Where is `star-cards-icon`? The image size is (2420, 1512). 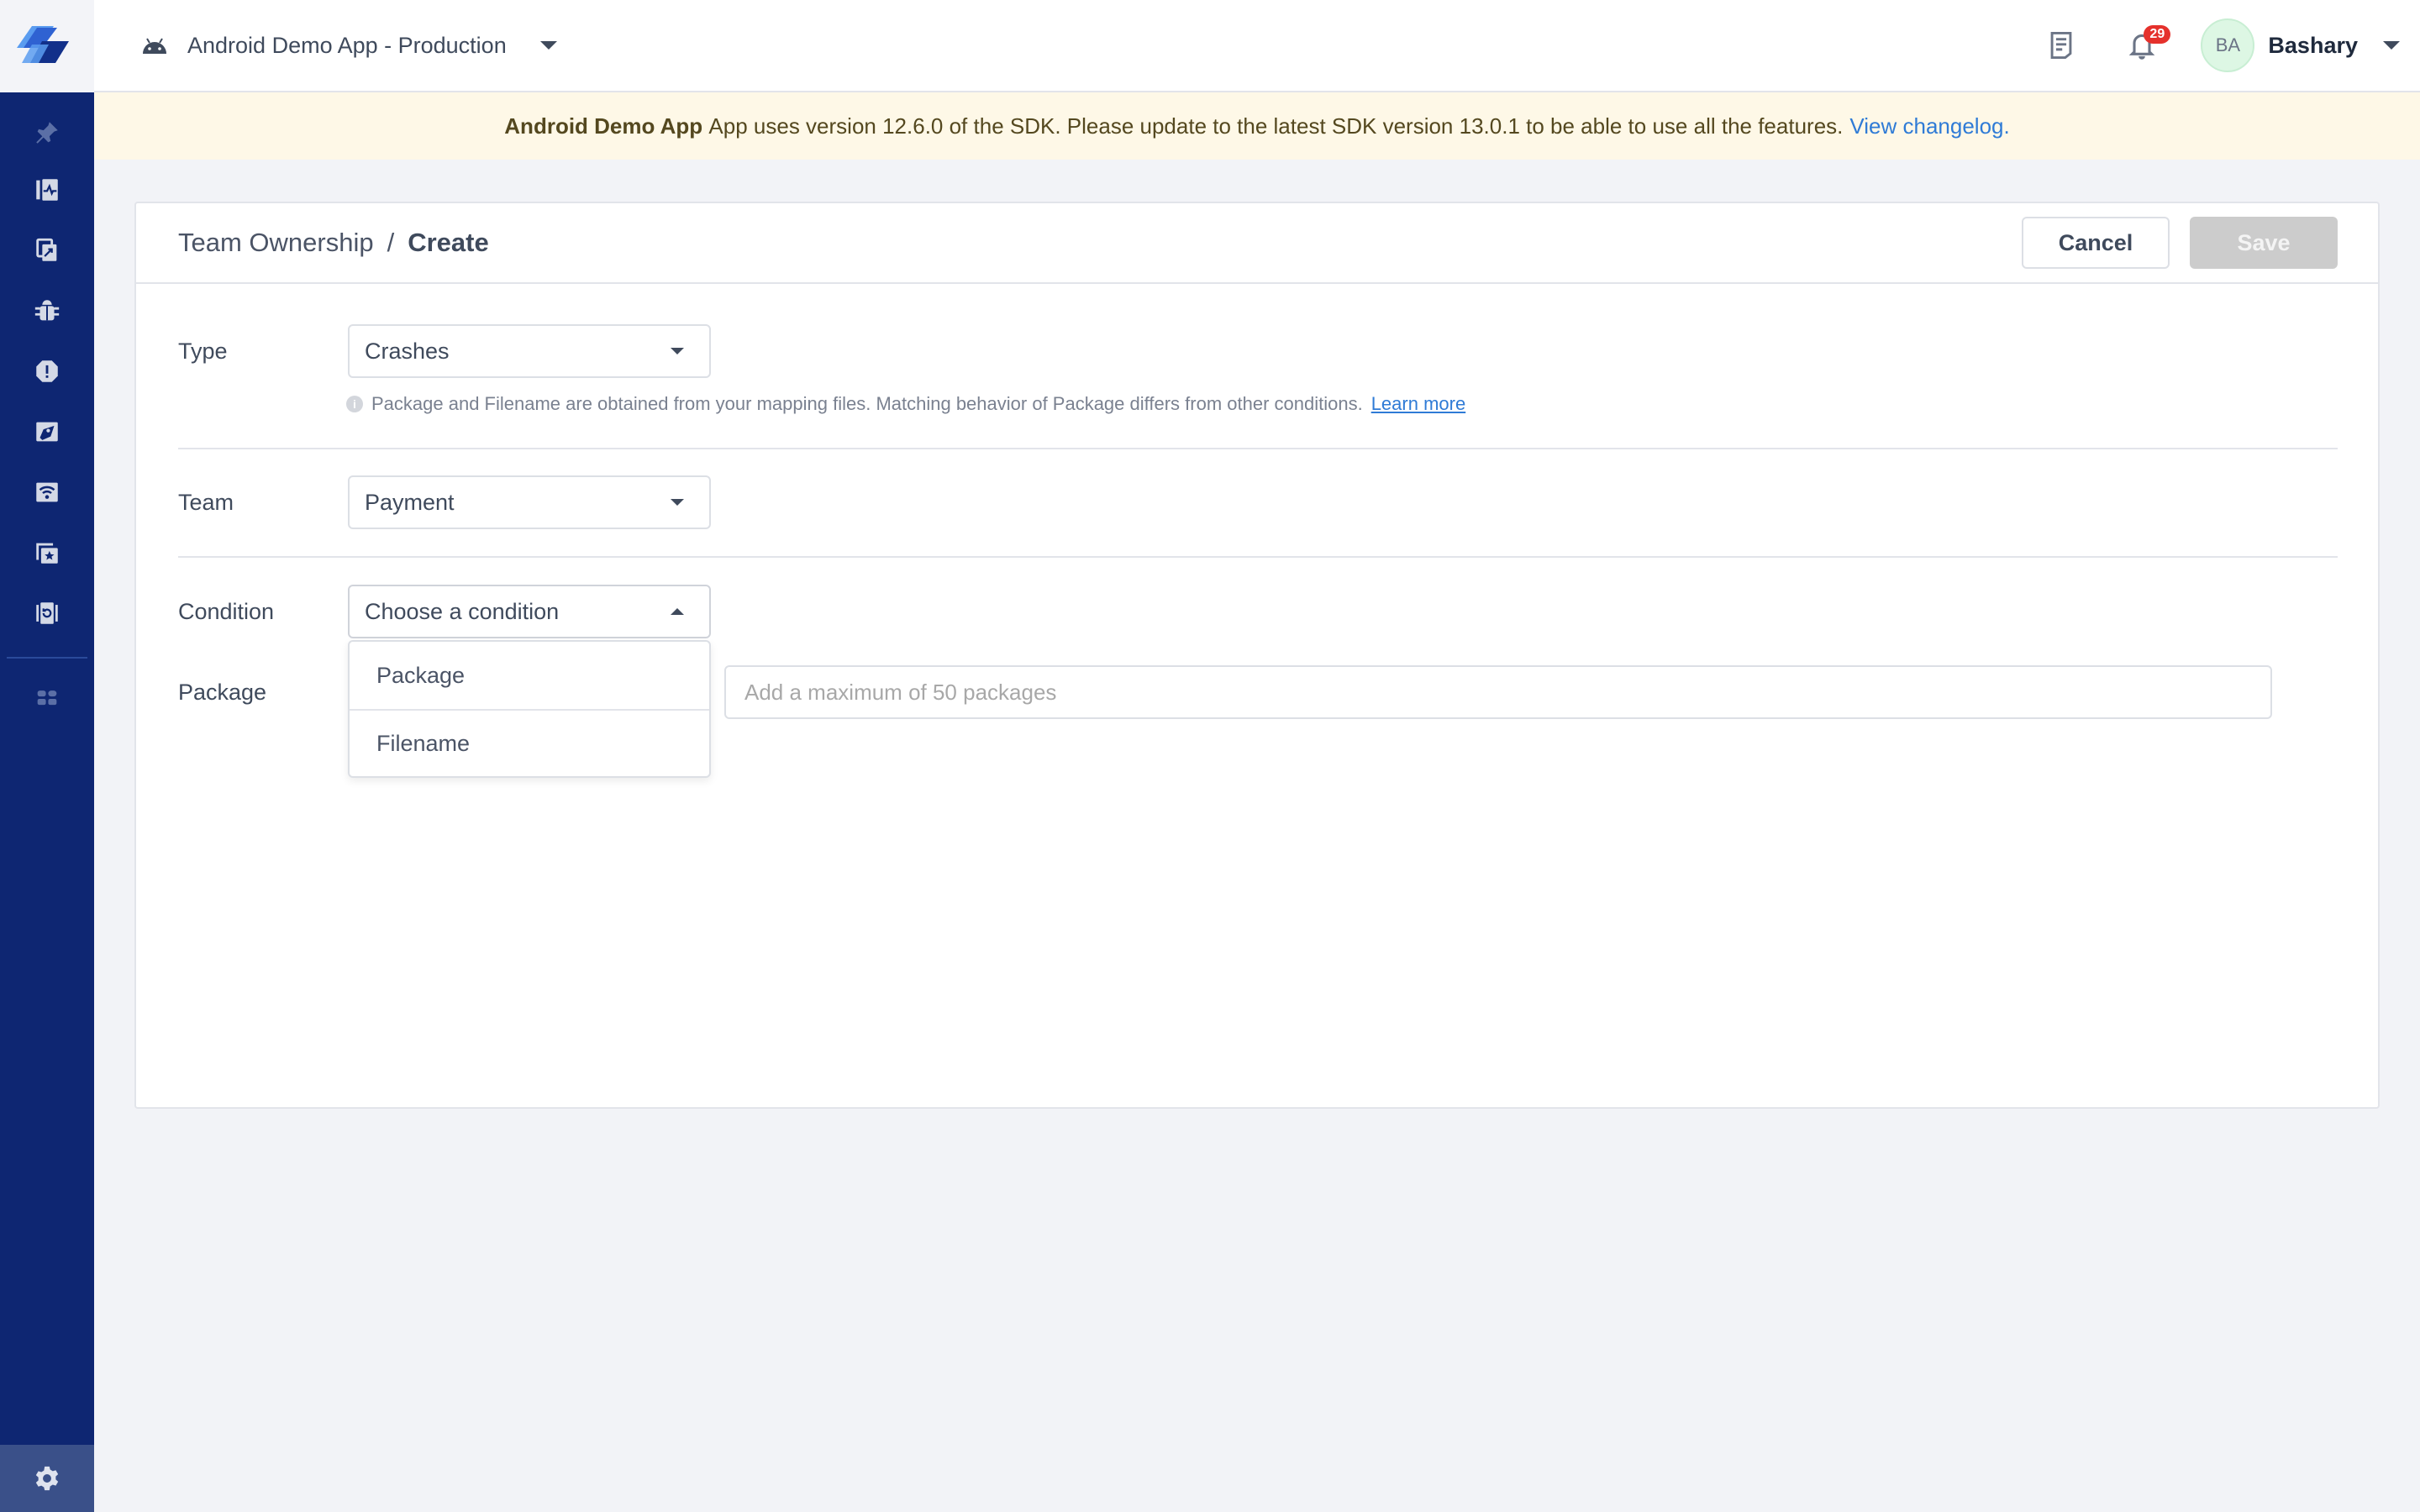 star-cards-icon is located at coordinates (47, 553).